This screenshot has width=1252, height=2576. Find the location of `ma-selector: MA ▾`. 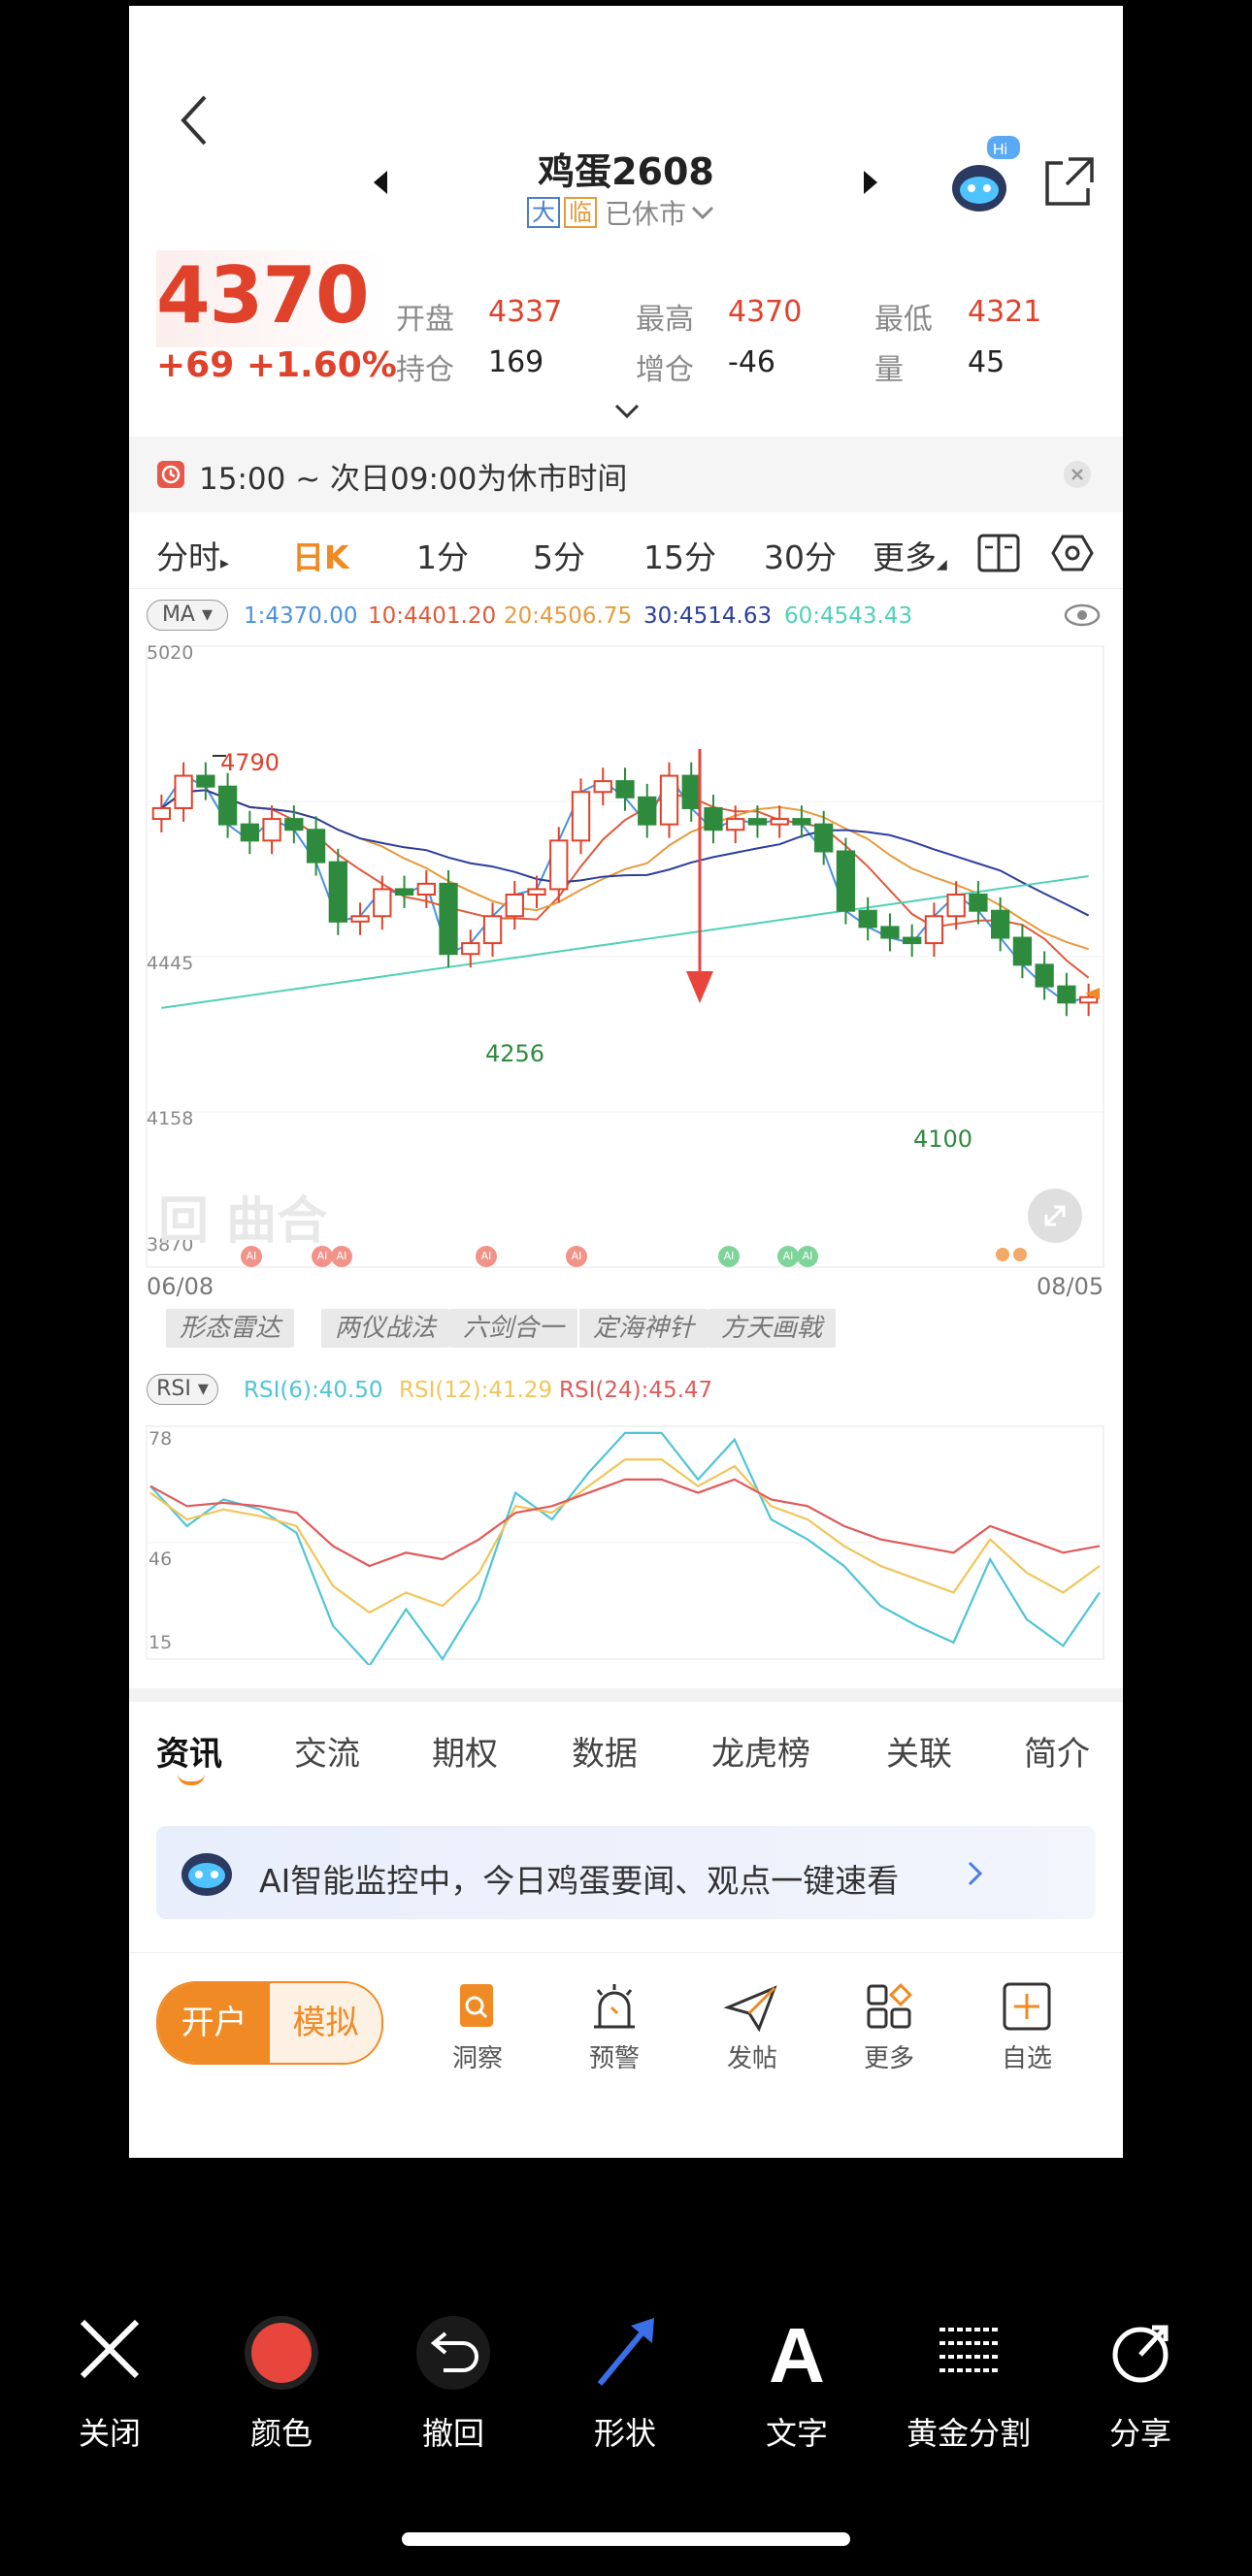

ma-selector: MA ▾ is located at coordinates (187, 615).